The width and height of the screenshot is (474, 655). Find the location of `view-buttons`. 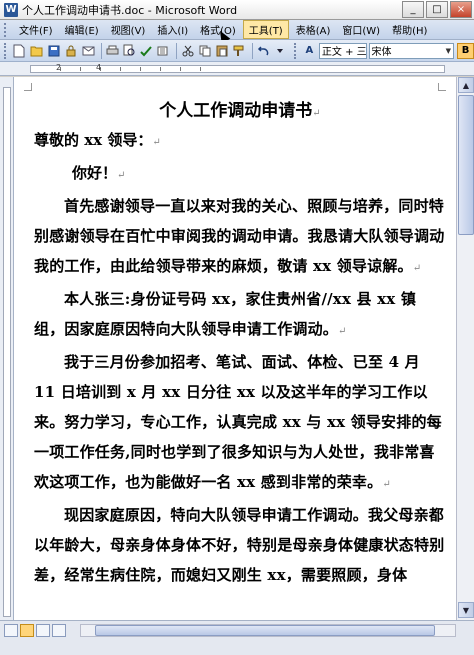

view-buttons is located at coordinates (36, 630).